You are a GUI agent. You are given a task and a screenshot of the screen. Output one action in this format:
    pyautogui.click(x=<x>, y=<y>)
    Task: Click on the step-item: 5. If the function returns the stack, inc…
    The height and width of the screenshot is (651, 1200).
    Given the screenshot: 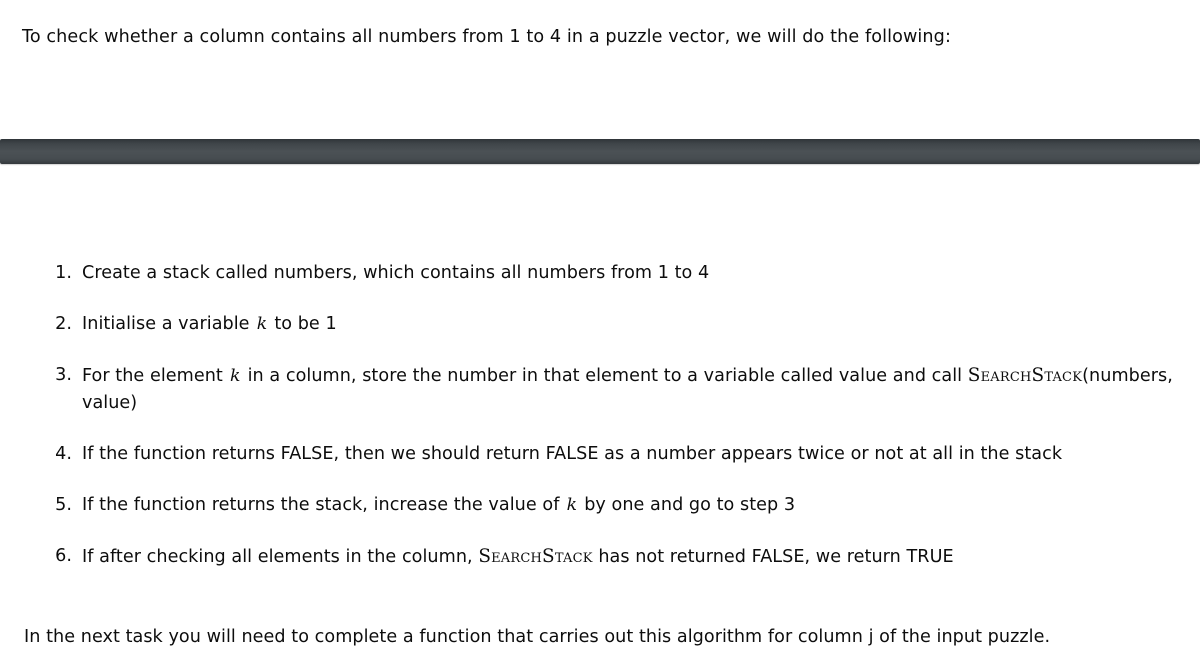 What is the action you would take?
    pyautogui.click(x=600, y=505)
    